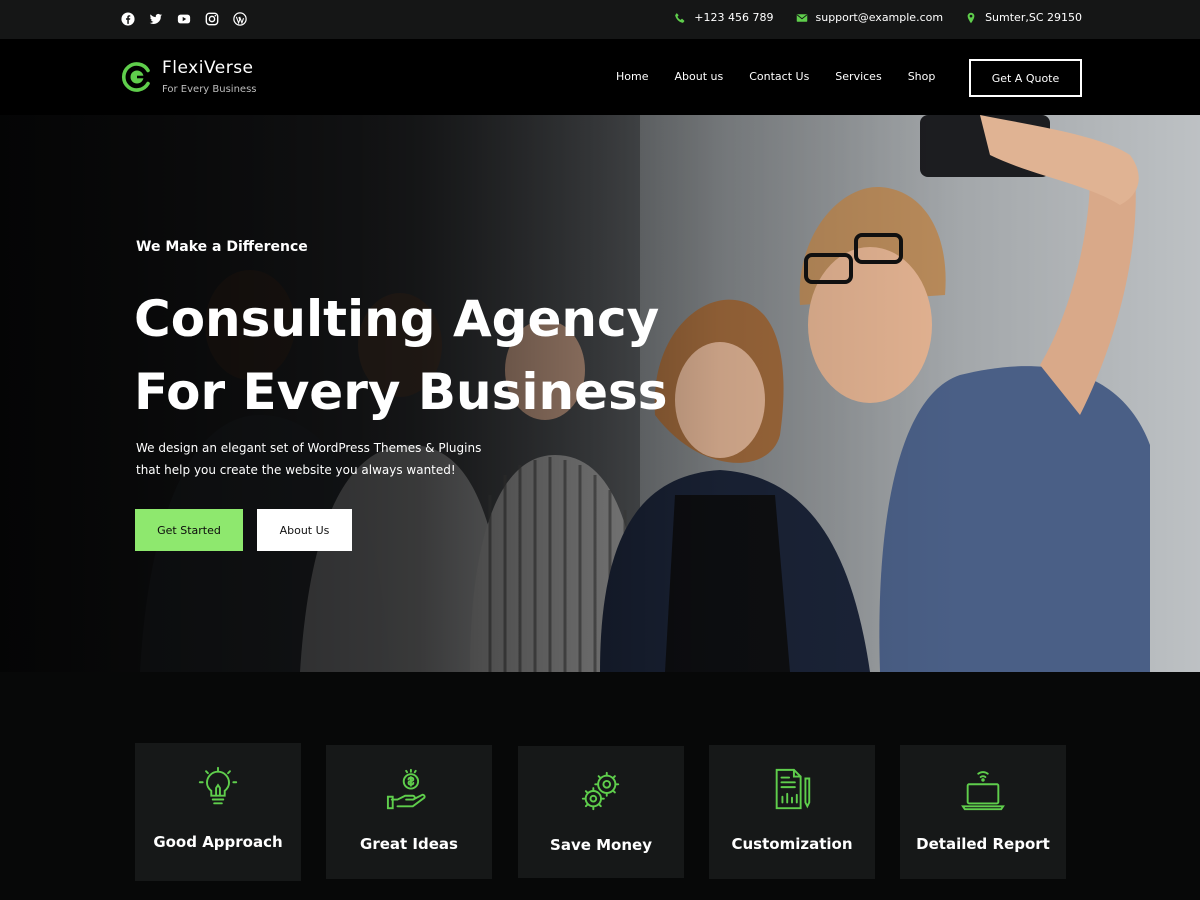 Image resolution: width=1200 pixels, height=900 pixels. I want to click on logo-icon, so click(137, 77).